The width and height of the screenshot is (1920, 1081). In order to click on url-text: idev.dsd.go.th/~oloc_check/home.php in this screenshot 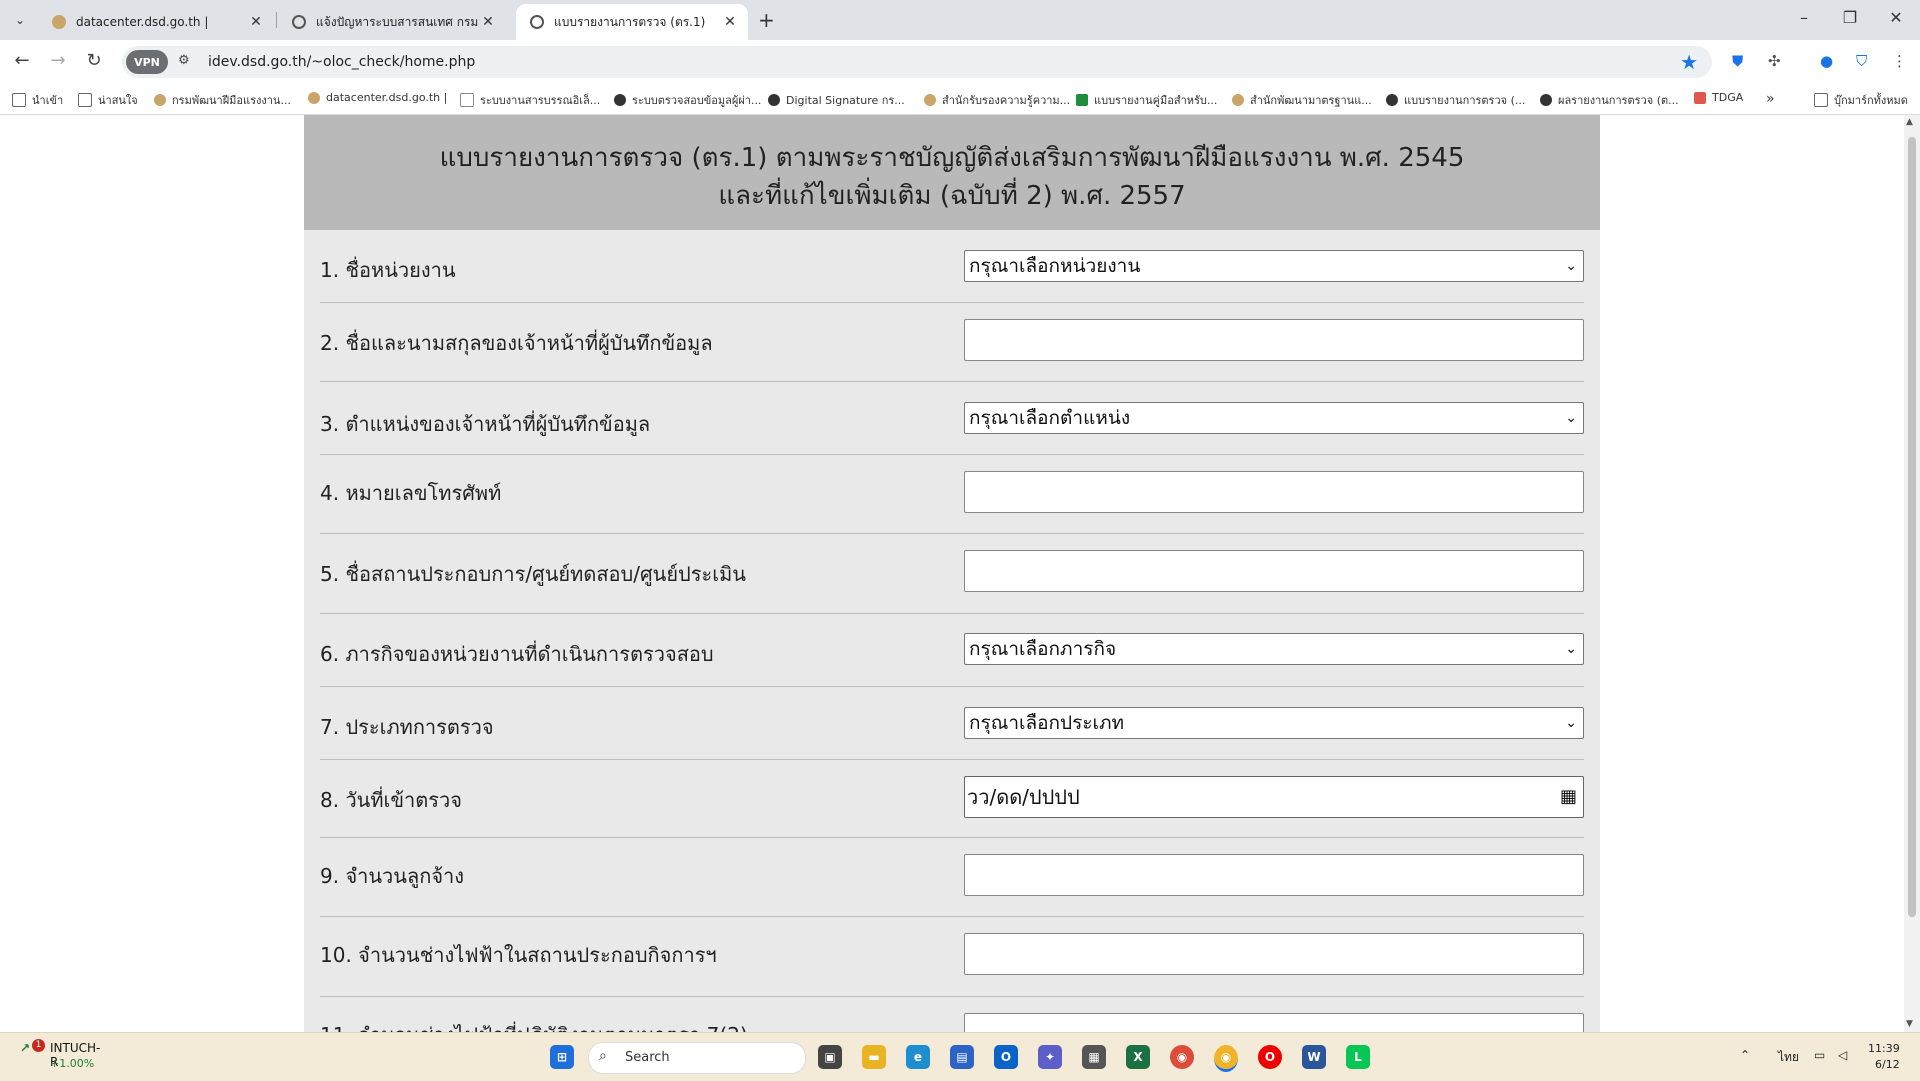, I will do `click(341, 62)`.